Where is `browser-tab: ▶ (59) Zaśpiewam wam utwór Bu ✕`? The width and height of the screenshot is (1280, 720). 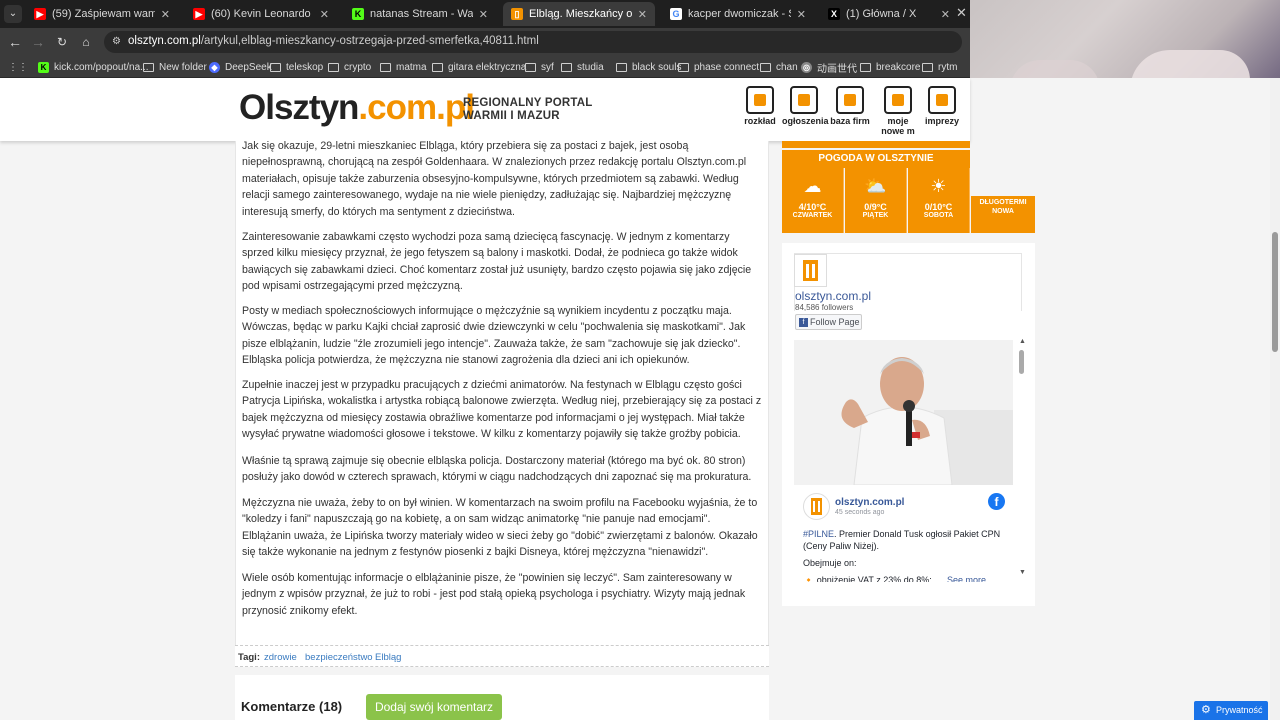 browser-tab: ▶ (59) Zaśpiewam wam utwór Bu ✕ is located at coordinates (102, 14).